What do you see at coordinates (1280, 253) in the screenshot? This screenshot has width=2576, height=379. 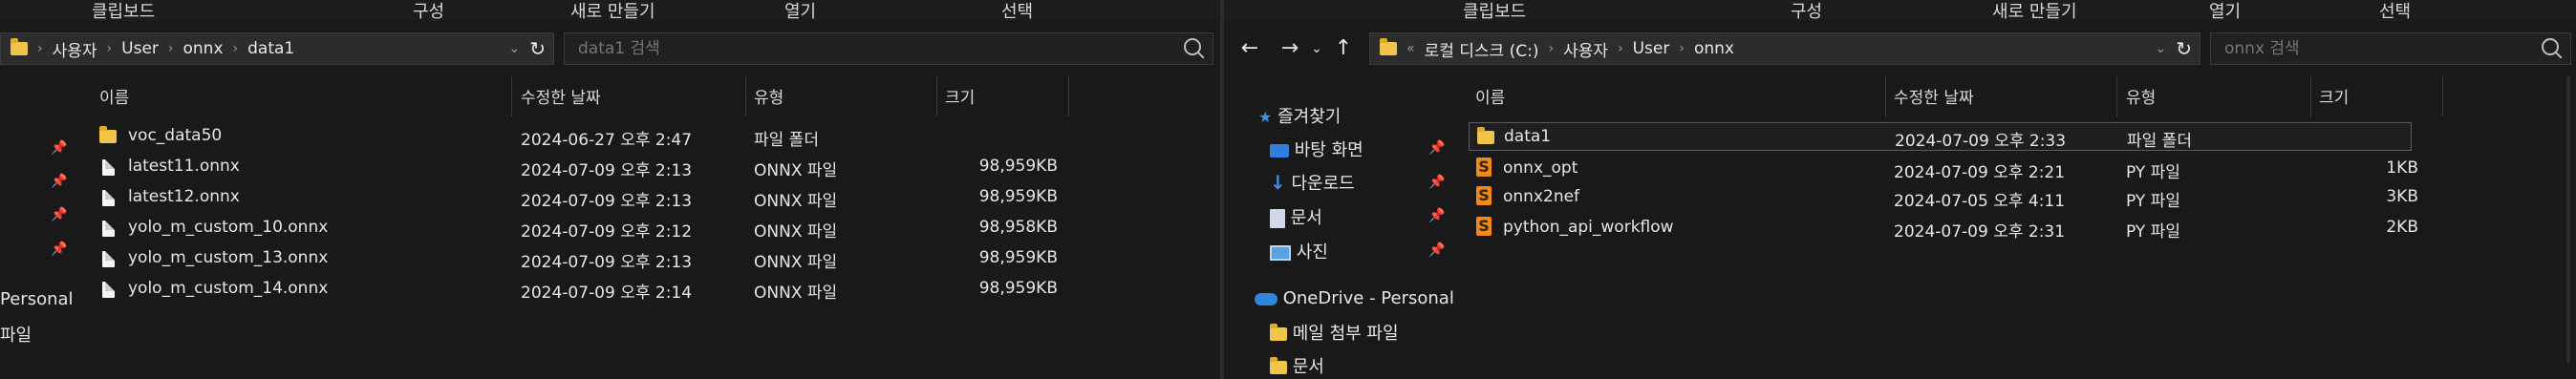 I see `pictures-icon` at bounding box center [1280, 253].